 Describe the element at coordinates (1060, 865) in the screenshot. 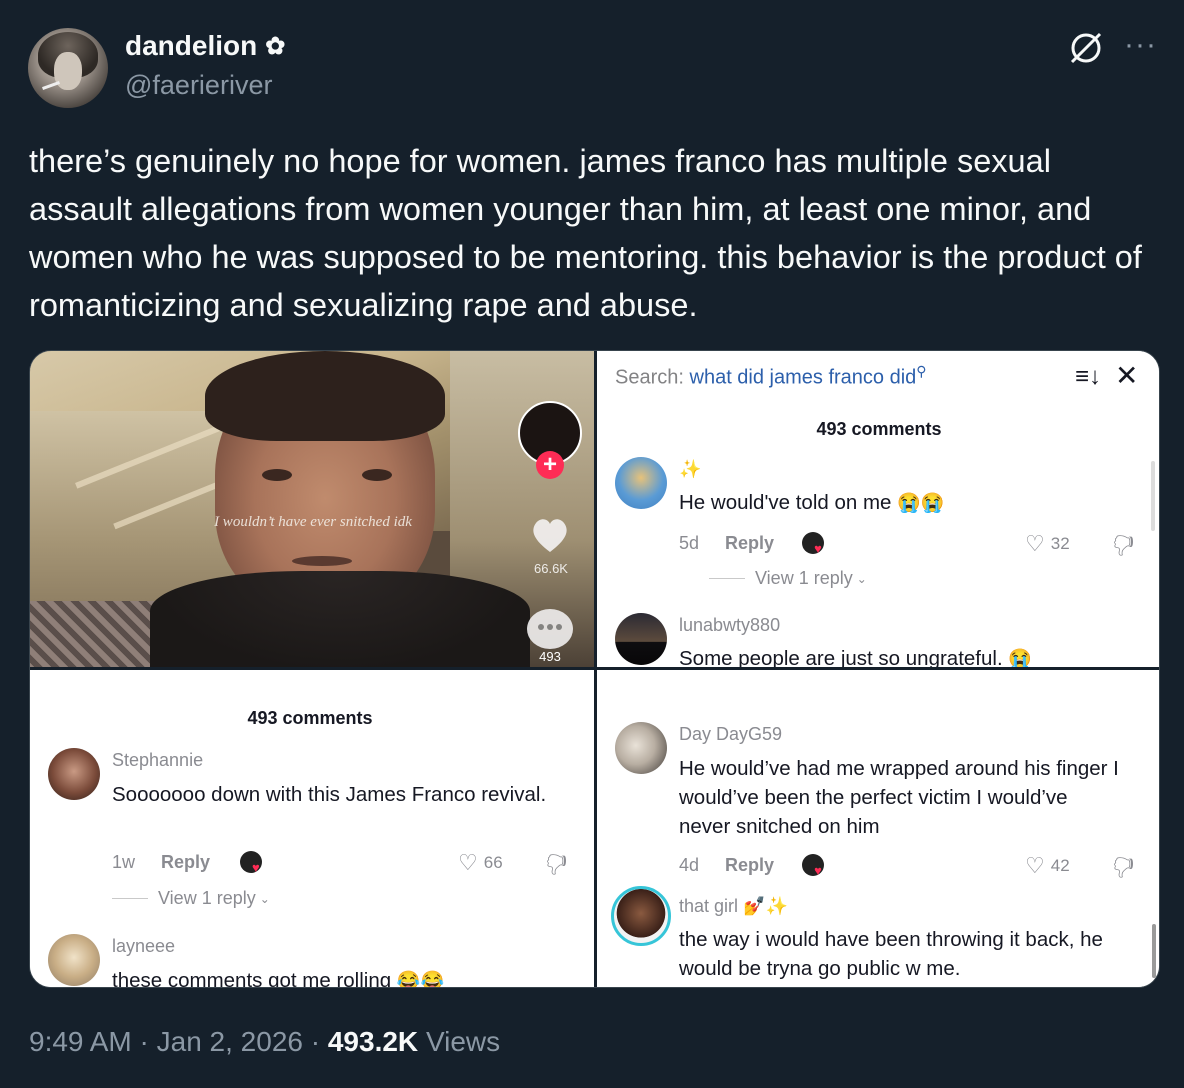

I see `comment-like-count: 42` at that location.